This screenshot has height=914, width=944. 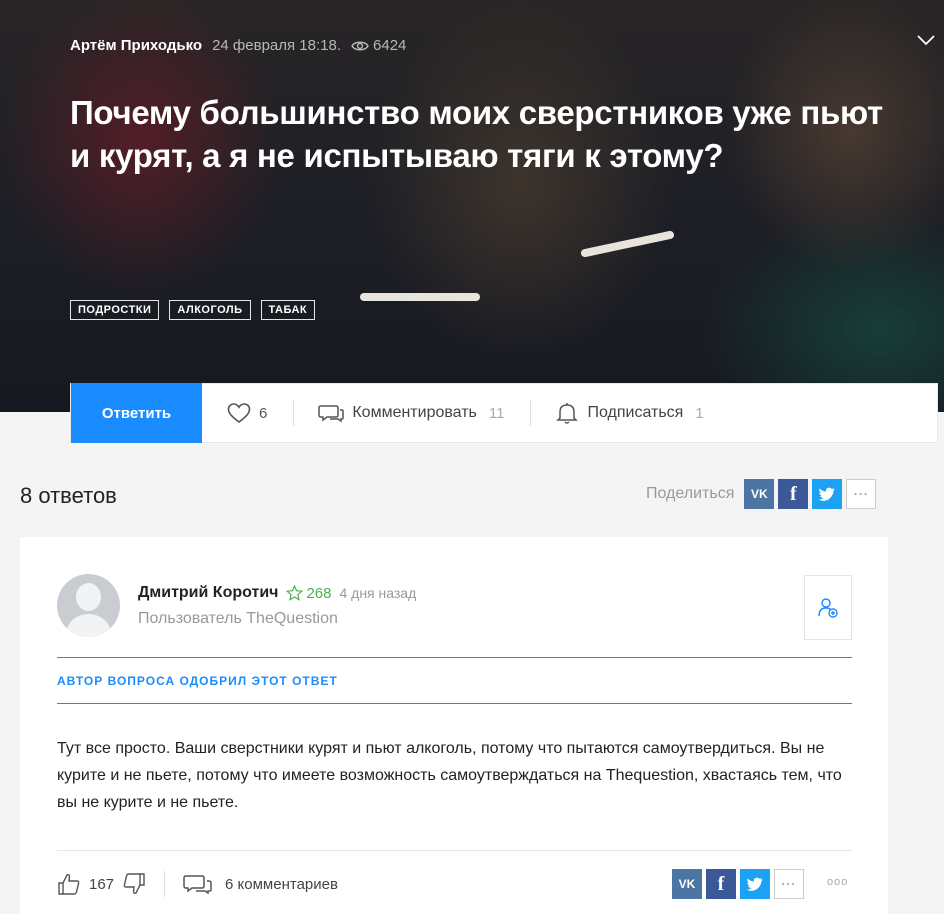 I want to click on likes-count: 6, so click(x=263, y=413).